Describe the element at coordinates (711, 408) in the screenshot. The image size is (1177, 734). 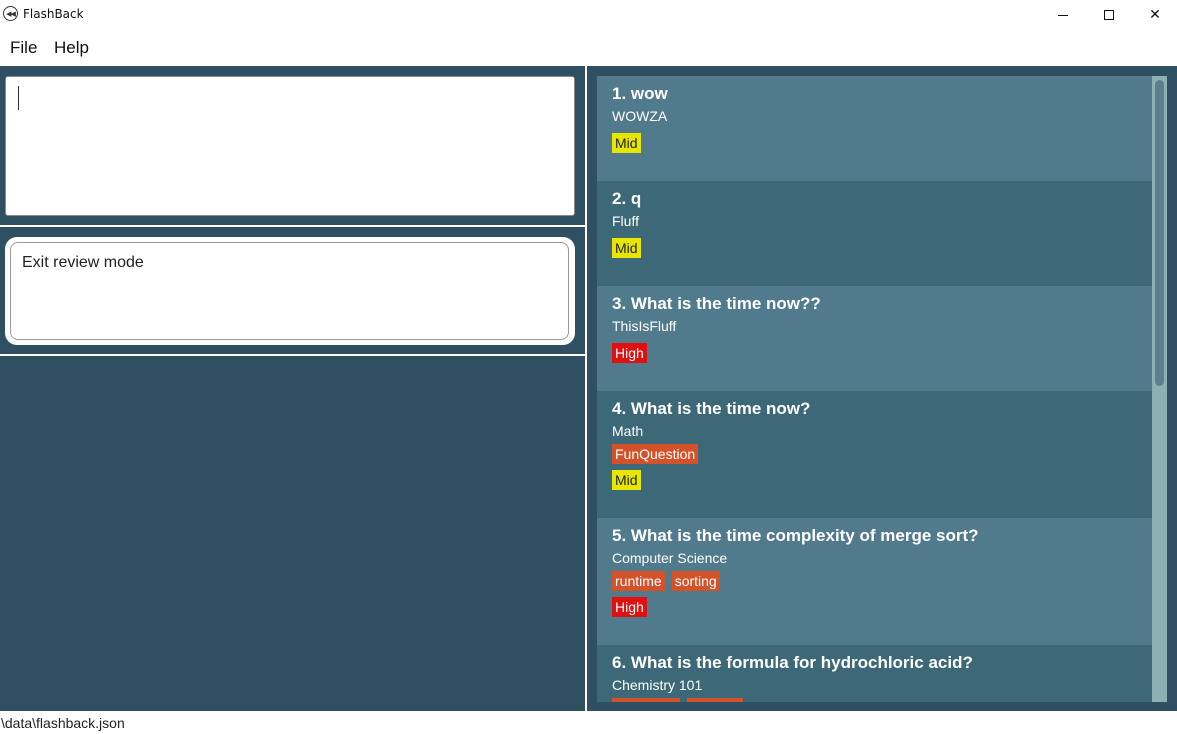
I see `card-title: 4. What is the time now?` at that location.